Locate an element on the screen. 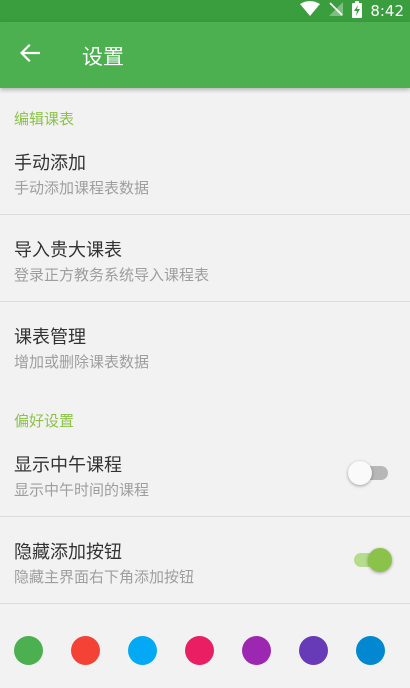 The height and width of the screenshot is (688, 410). app-bar: 设置 is located at coordinates (205, 55).